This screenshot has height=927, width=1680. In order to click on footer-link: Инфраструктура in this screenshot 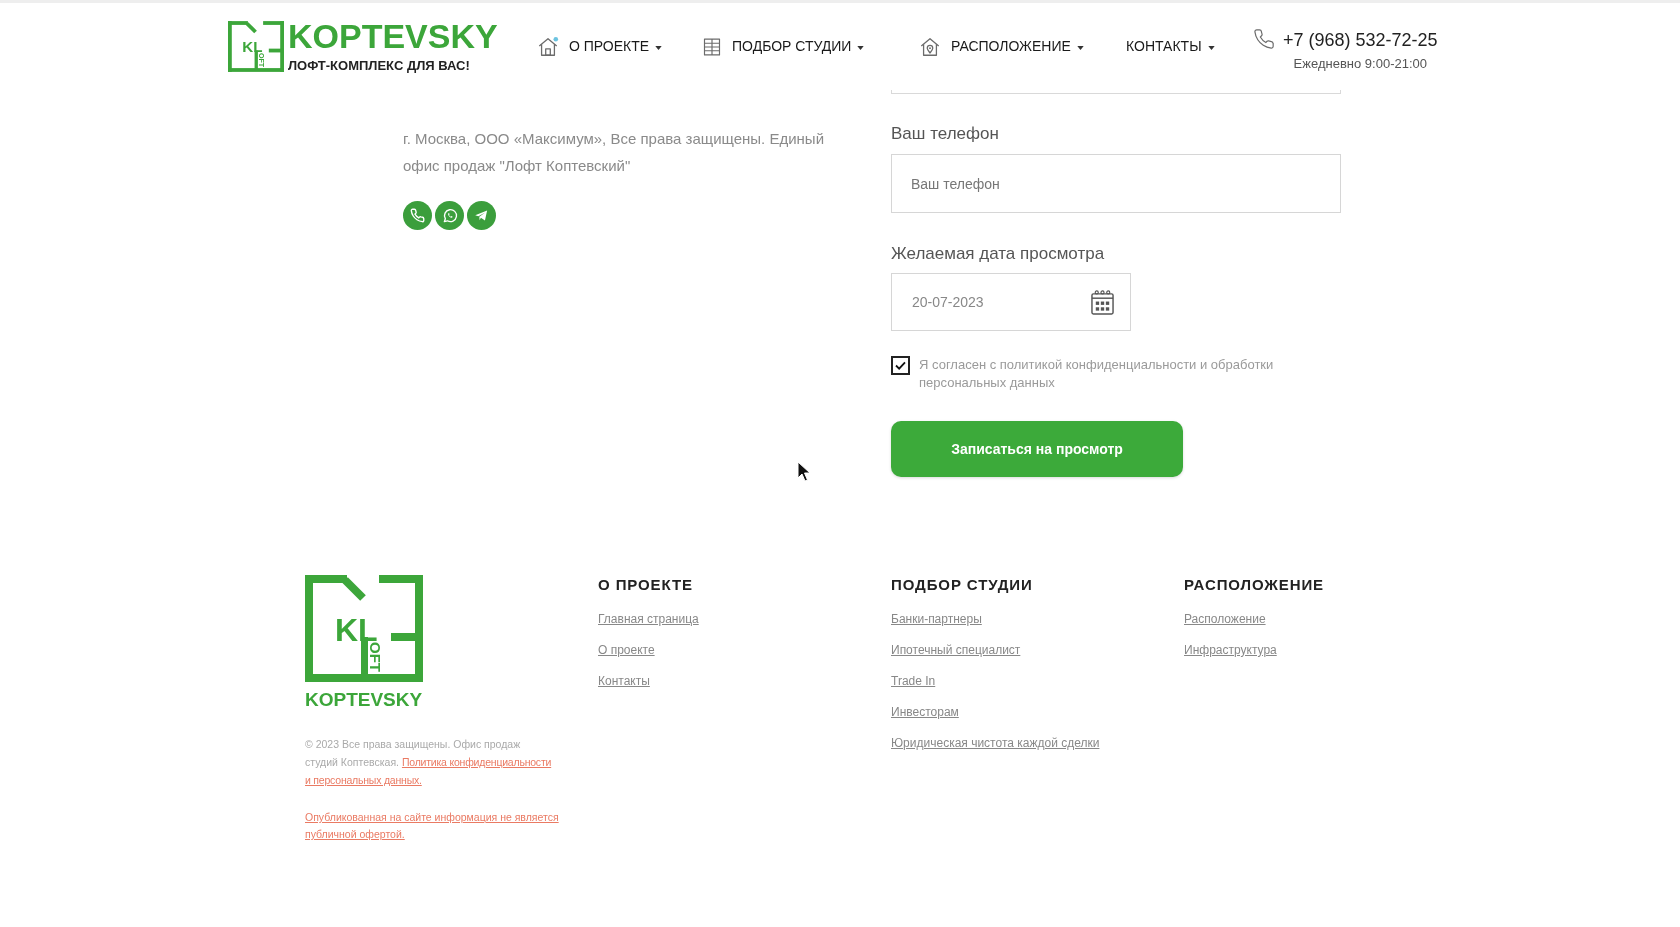, I will do `click(1230, 650)`.